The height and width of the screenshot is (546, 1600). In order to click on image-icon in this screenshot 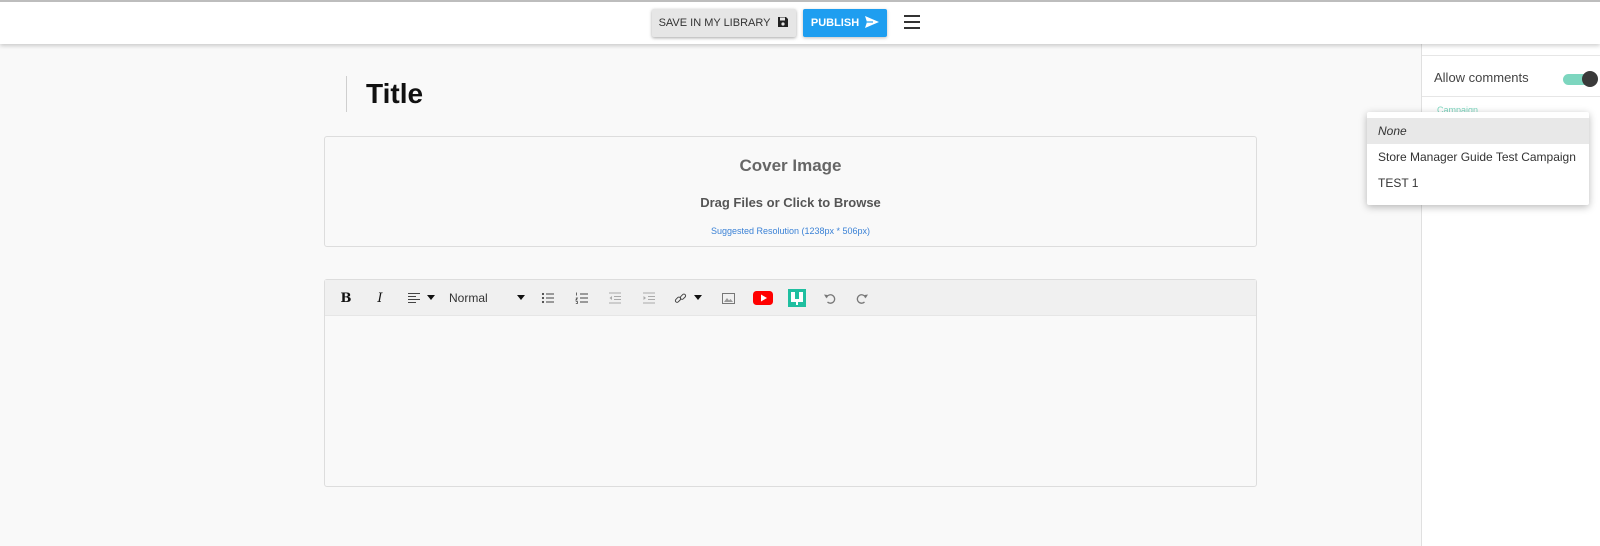, I will do `click(728, 298)`.